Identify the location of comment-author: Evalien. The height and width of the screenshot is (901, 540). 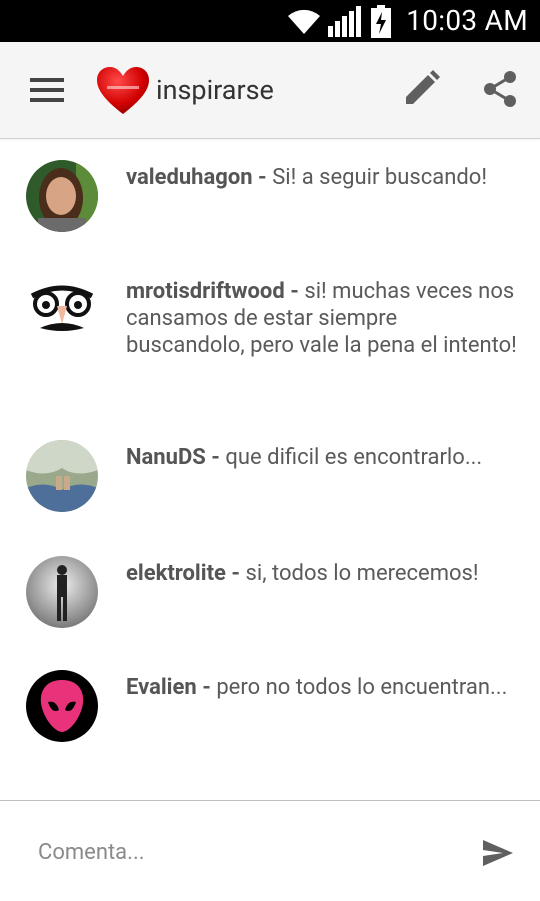
(161, 687).